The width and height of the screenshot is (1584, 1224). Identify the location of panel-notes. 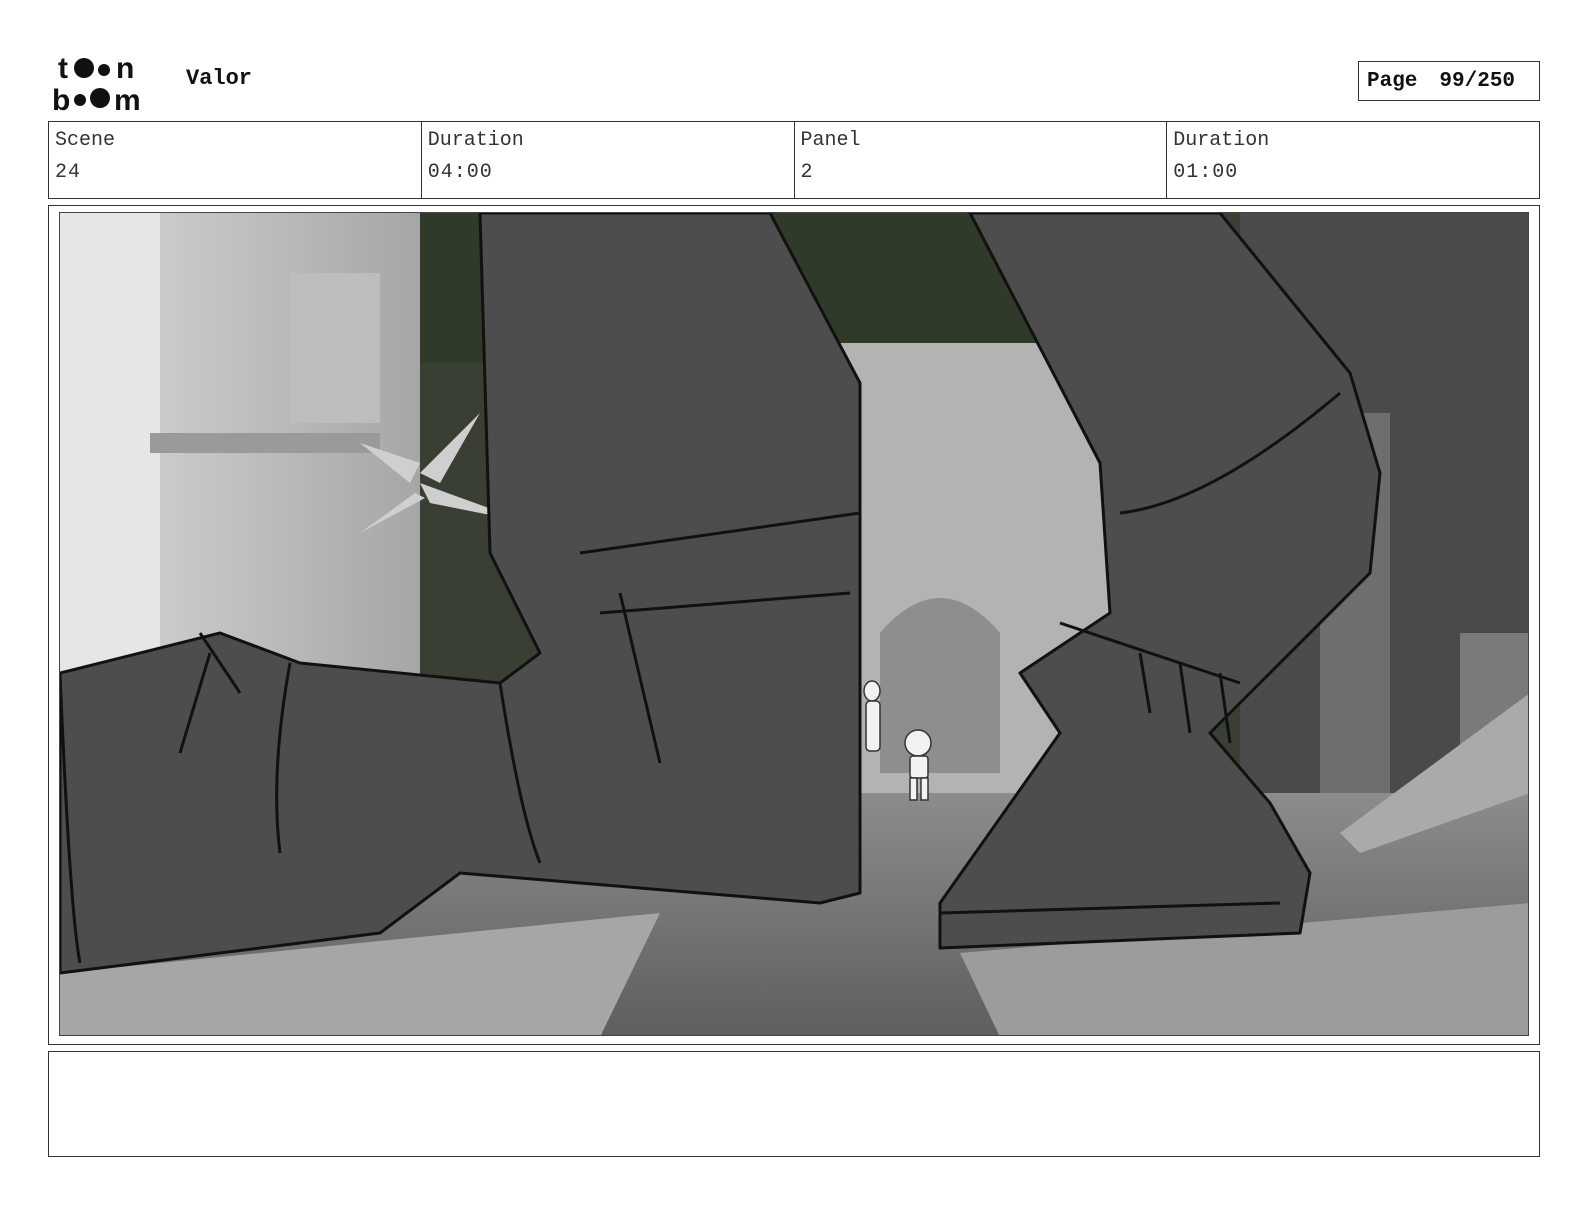
(794, 1104).